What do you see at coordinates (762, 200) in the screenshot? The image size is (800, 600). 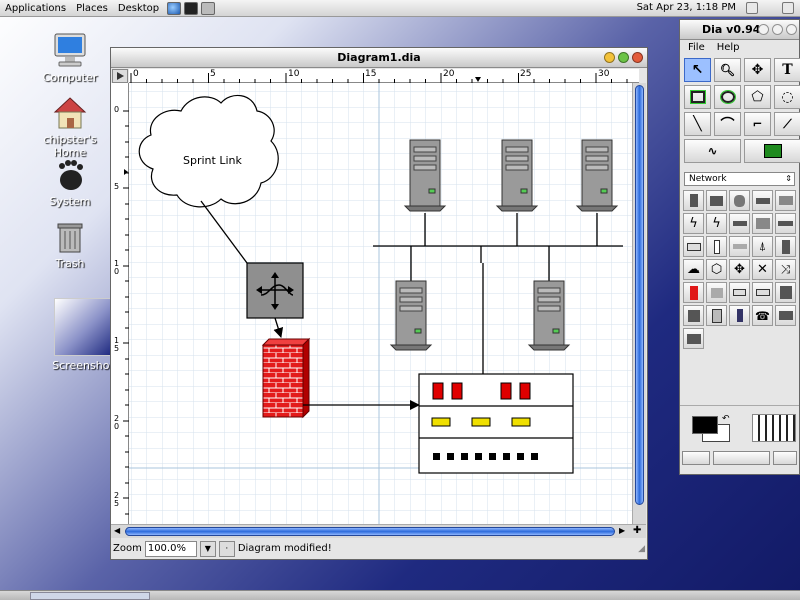 I see `hub-shape-icon` at bounding box center [762, 200].